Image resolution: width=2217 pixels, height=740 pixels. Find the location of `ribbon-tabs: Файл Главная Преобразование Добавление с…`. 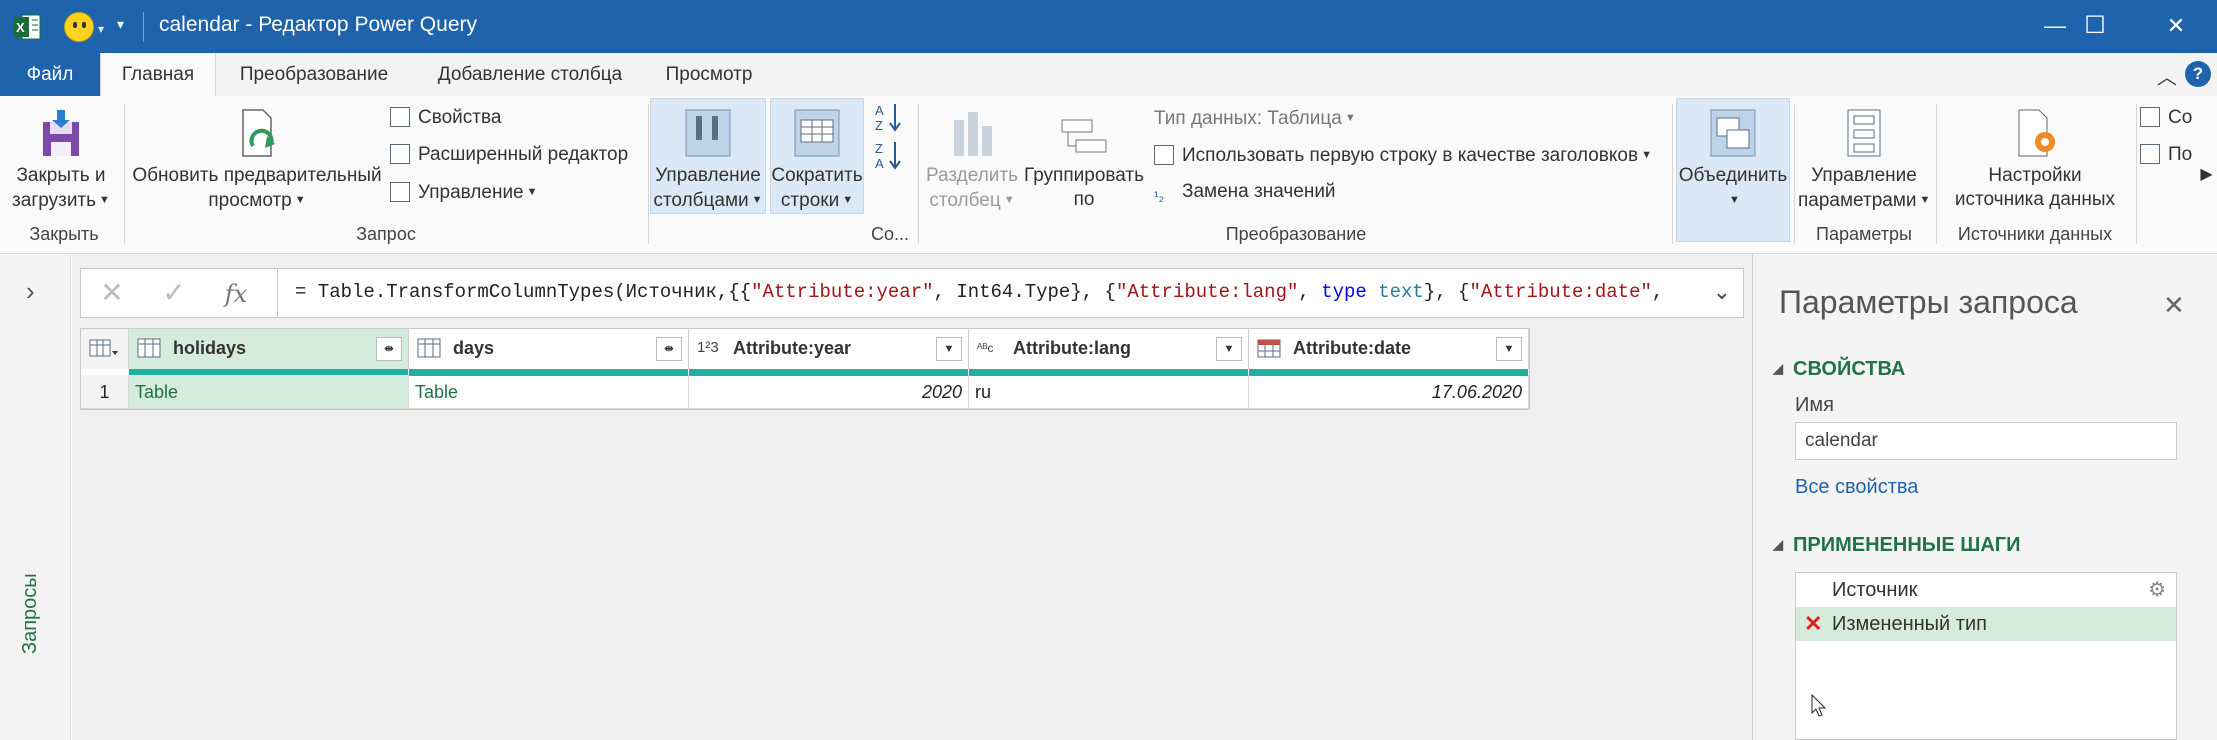

ribbon-tabs: Файл Главная Преобразование Добавление с… is located at coordinates (1108, 75).